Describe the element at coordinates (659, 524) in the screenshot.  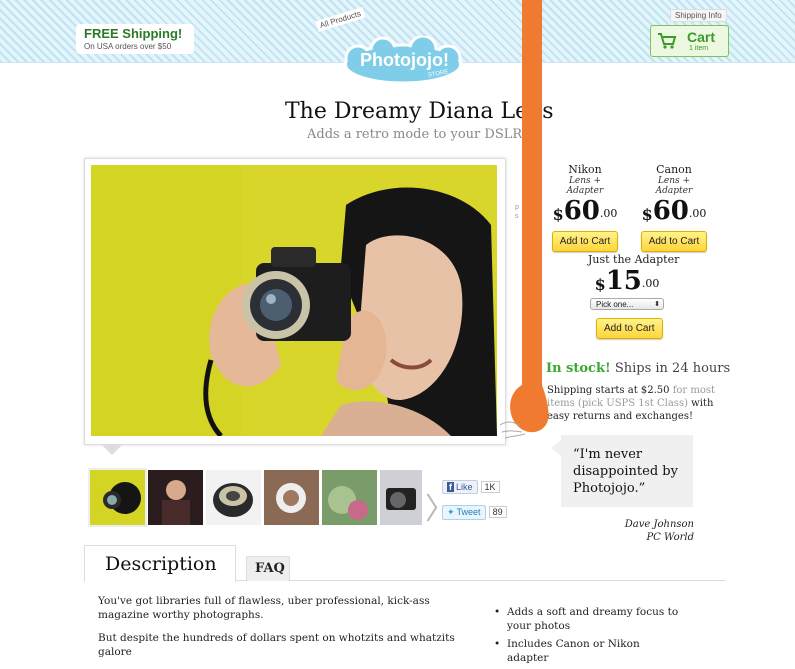
I see `author-name: Dave Johnson` at that location.